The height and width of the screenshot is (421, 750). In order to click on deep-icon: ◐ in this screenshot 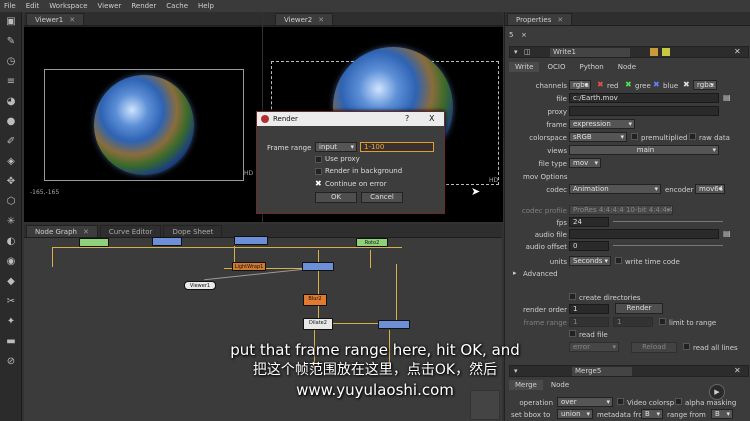, I will do `click(11, 242)`.